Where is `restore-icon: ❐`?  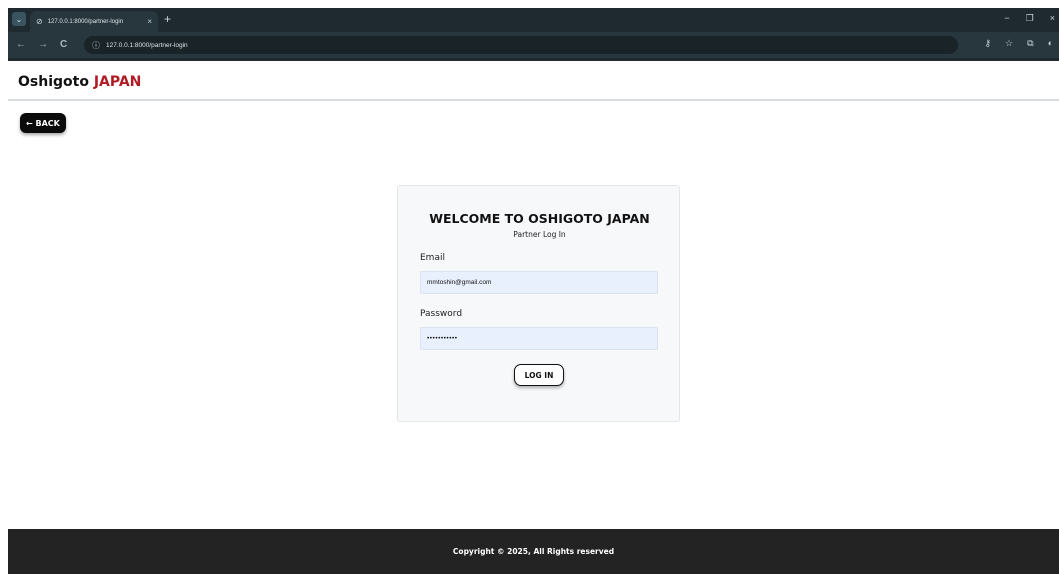
restore-icon: ❐ is located at coordinates (1030, 18).